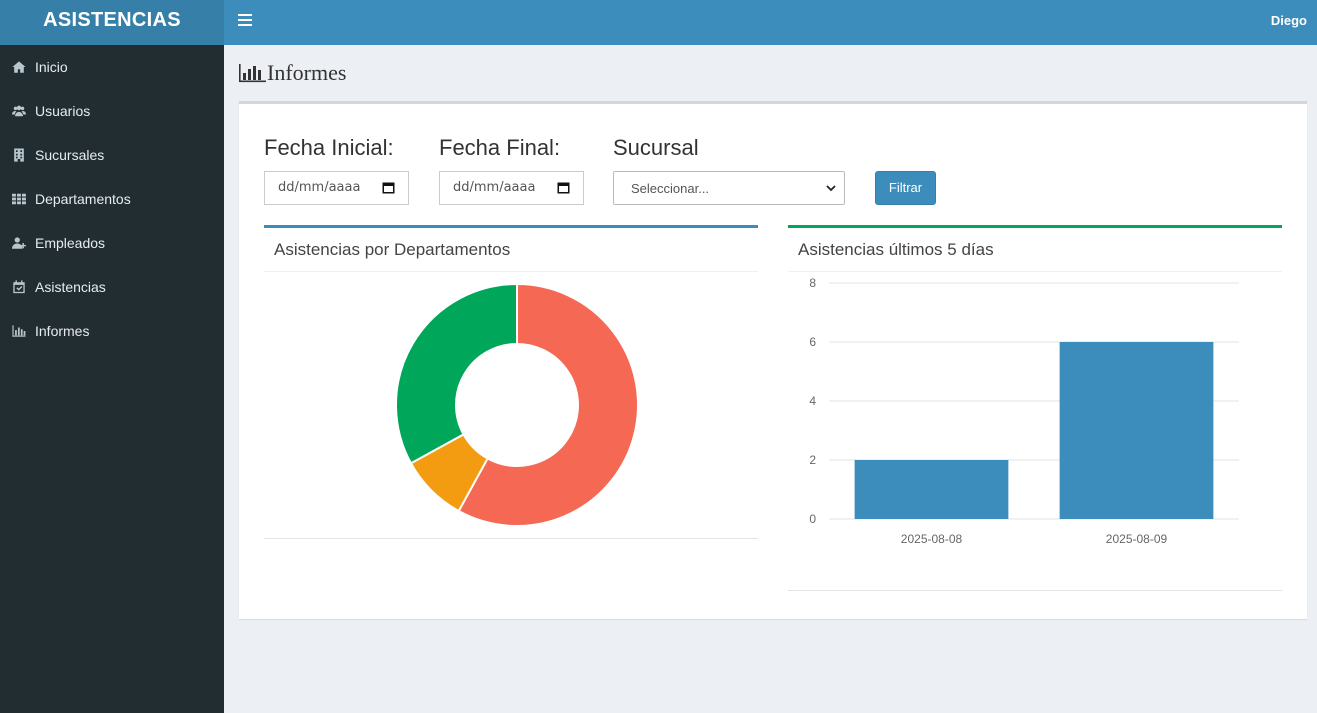  What do you see at coordinates (905, 188) in the screenshot?
I see `filter-button: Filtrar` at bounding box center [905, 188].